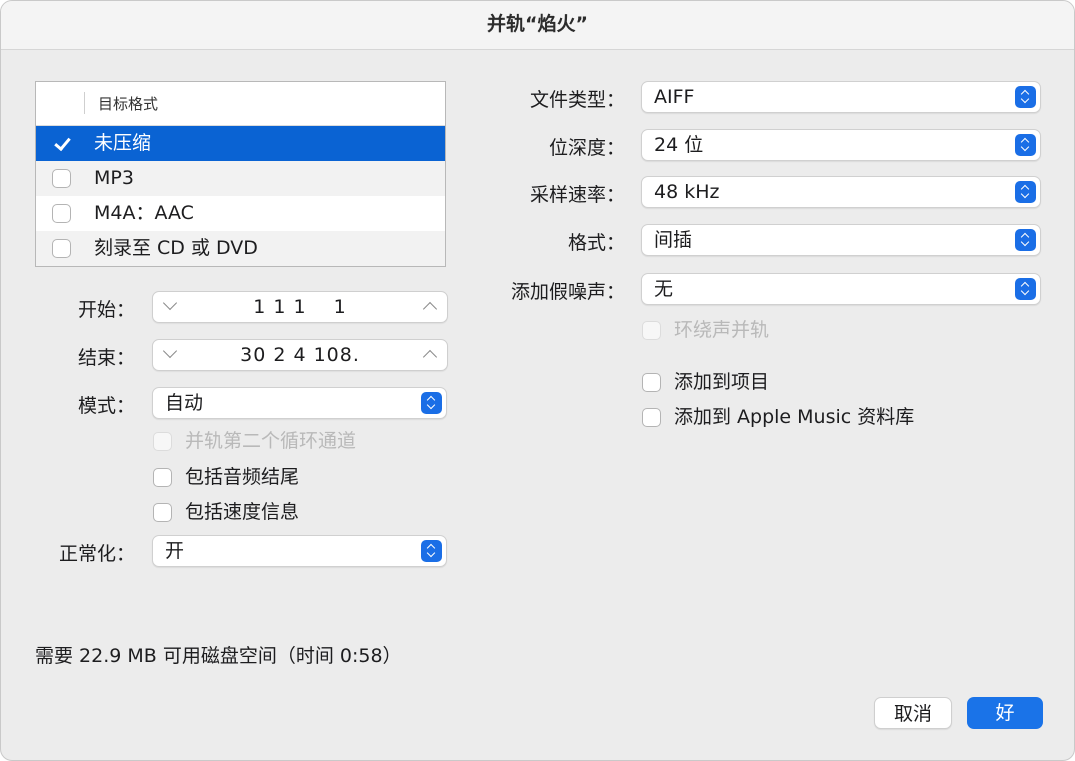  Describe the element at coordinates (841, 289) in the screenshot. I see `dither-popup: 无` at that location.